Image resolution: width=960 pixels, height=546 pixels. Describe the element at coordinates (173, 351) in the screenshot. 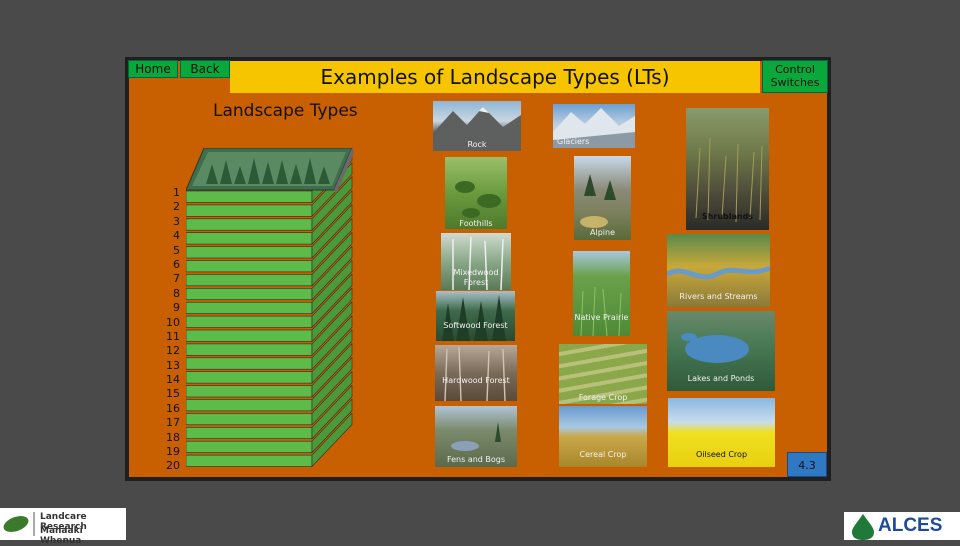

I see `layer-number: 12` at that location.